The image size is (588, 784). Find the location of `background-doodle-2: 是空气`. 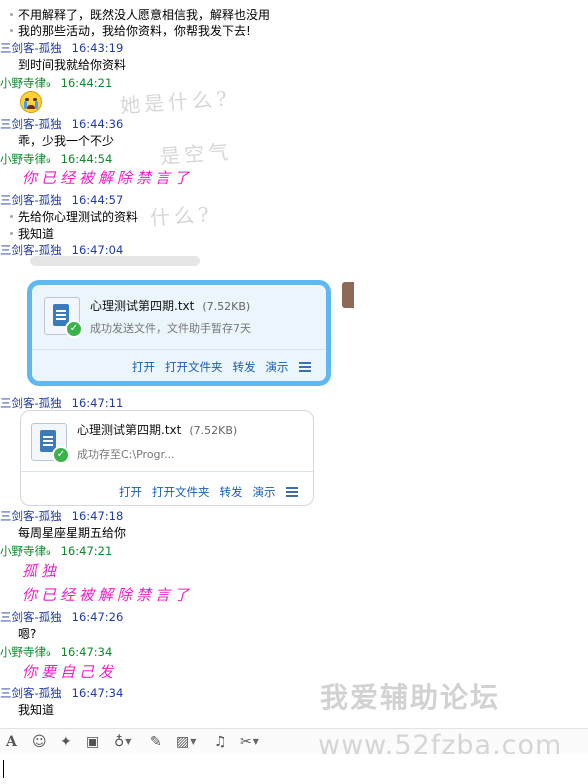

background-doodle-2: 是空气 is located at coordinates (196, 154).